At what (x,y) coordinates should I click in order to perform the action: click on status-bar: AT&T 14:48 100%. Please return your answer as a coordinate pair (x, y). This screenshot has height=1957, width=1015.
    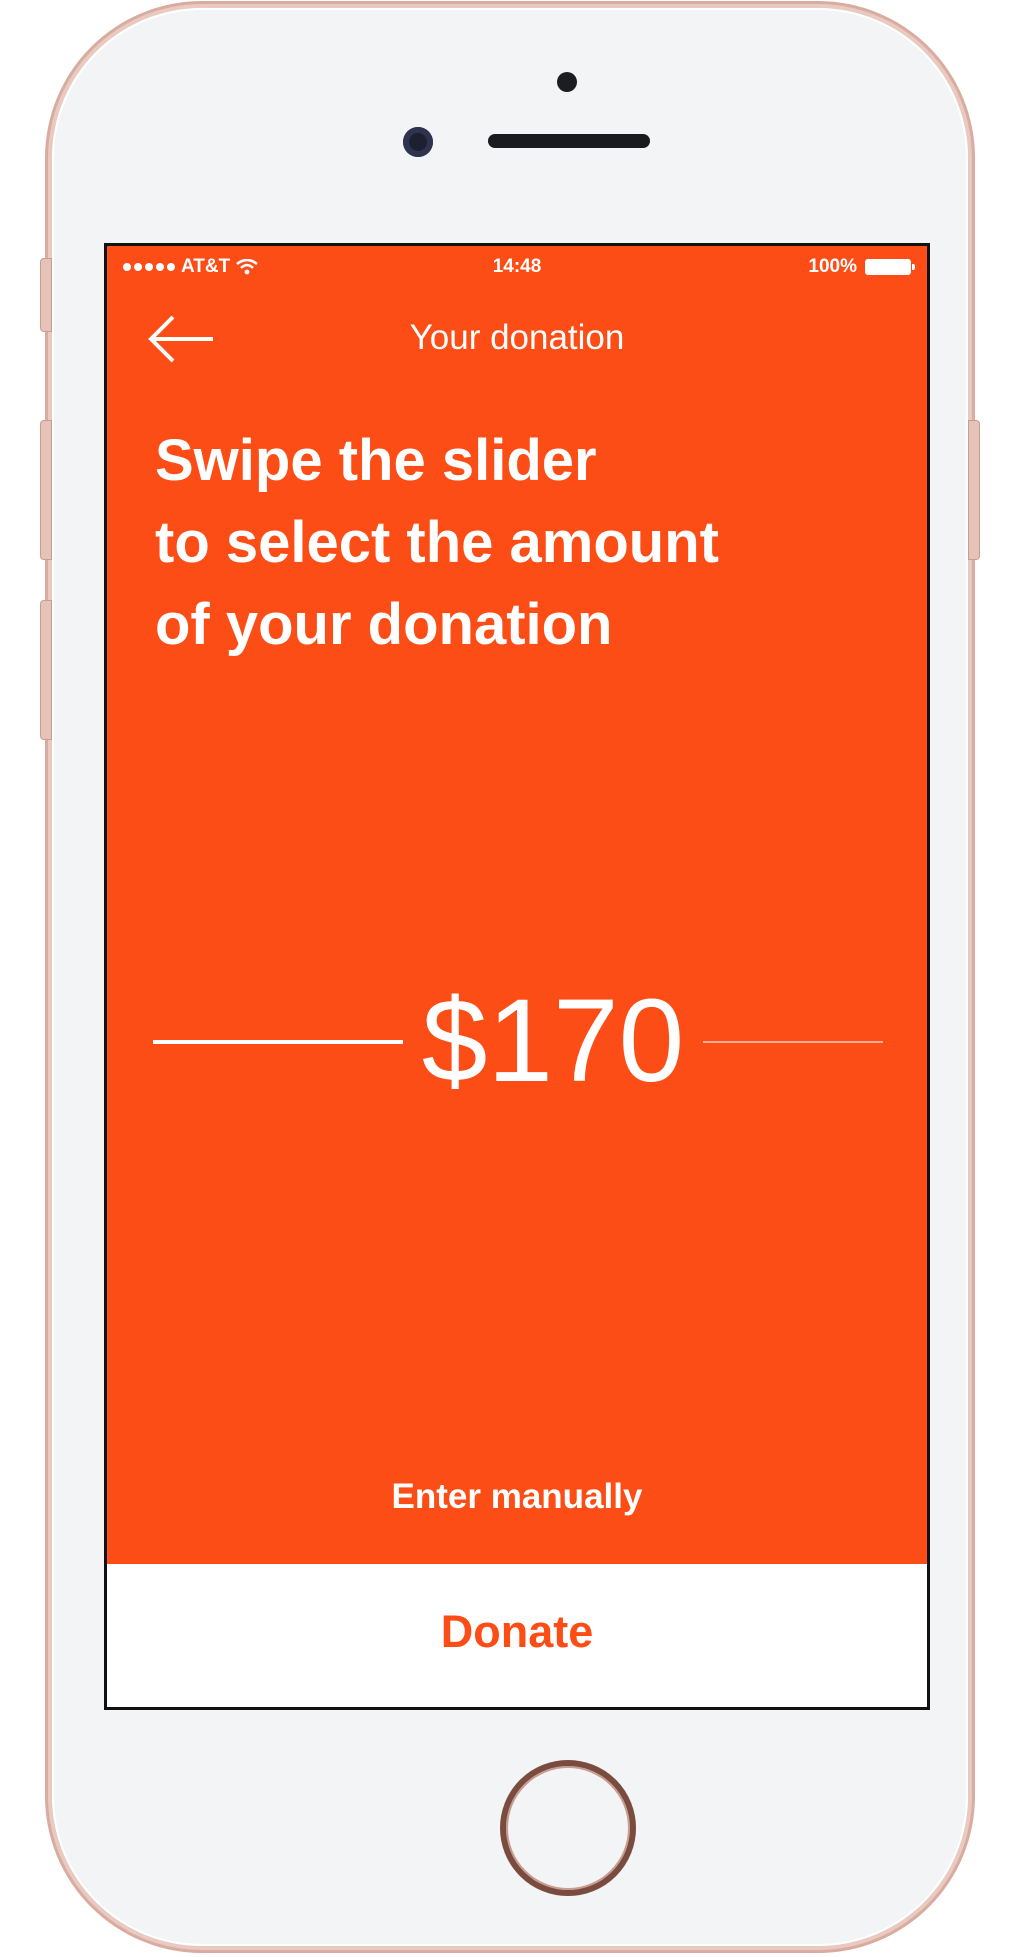
    Looking at the image, I should click on (517, 266).